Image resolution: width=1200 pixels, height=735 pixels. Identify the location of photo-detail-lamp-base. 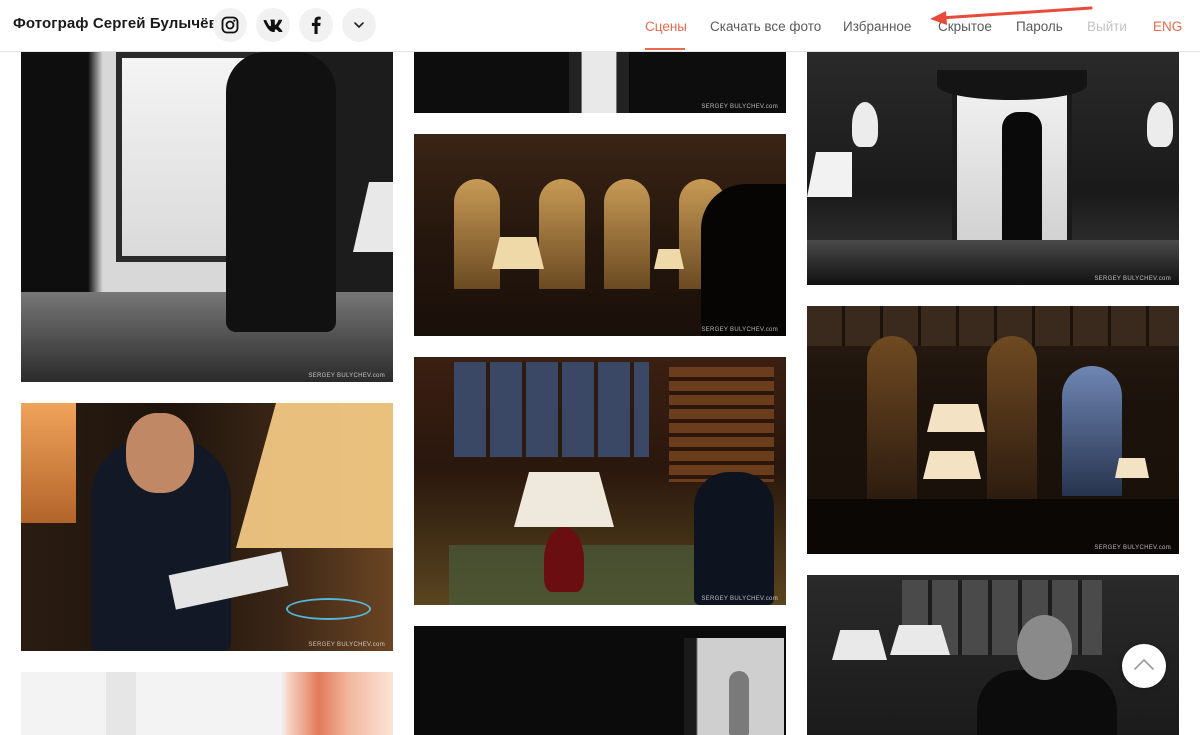
(564, 559).